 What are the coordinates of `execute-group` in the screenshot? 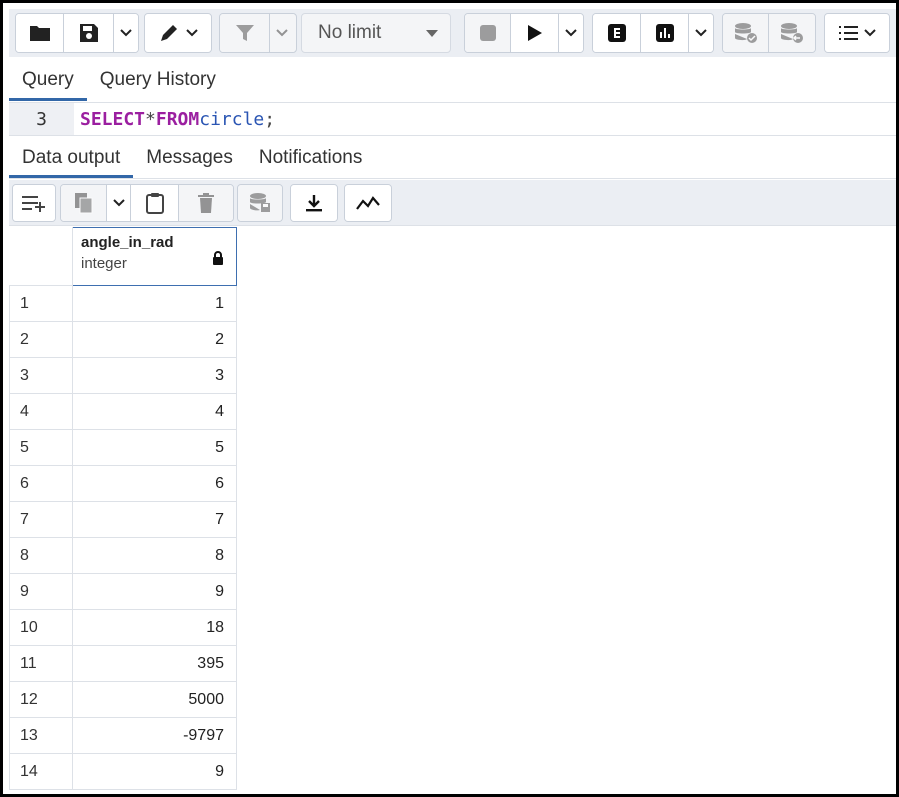 It's located at (524, 33).